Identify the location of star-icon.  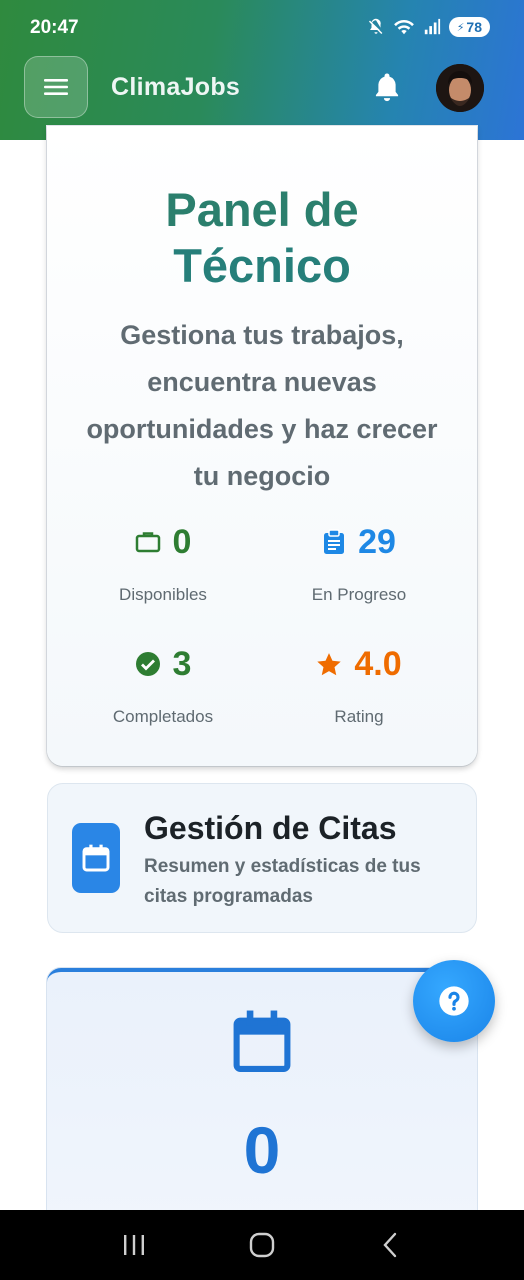
(329, 663).